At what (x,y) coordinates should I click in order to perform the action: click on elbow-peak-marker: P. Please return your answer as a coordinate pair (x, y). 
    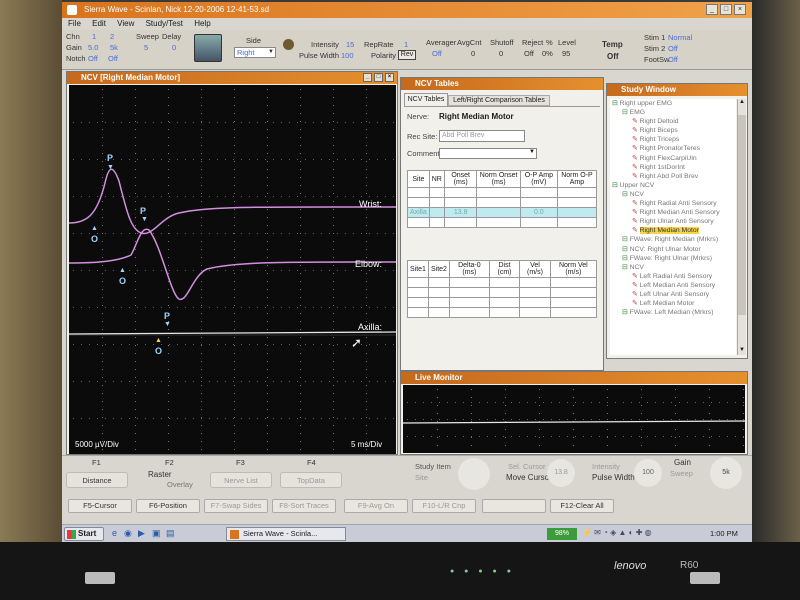
    Looking at the image, I should click on (143, 211).